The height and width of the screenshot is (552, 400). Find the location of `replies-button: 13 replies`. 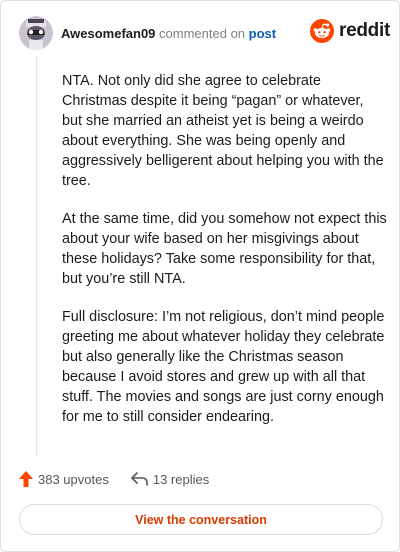

replies-button: 13 replies is located at coordinates (170, 479).